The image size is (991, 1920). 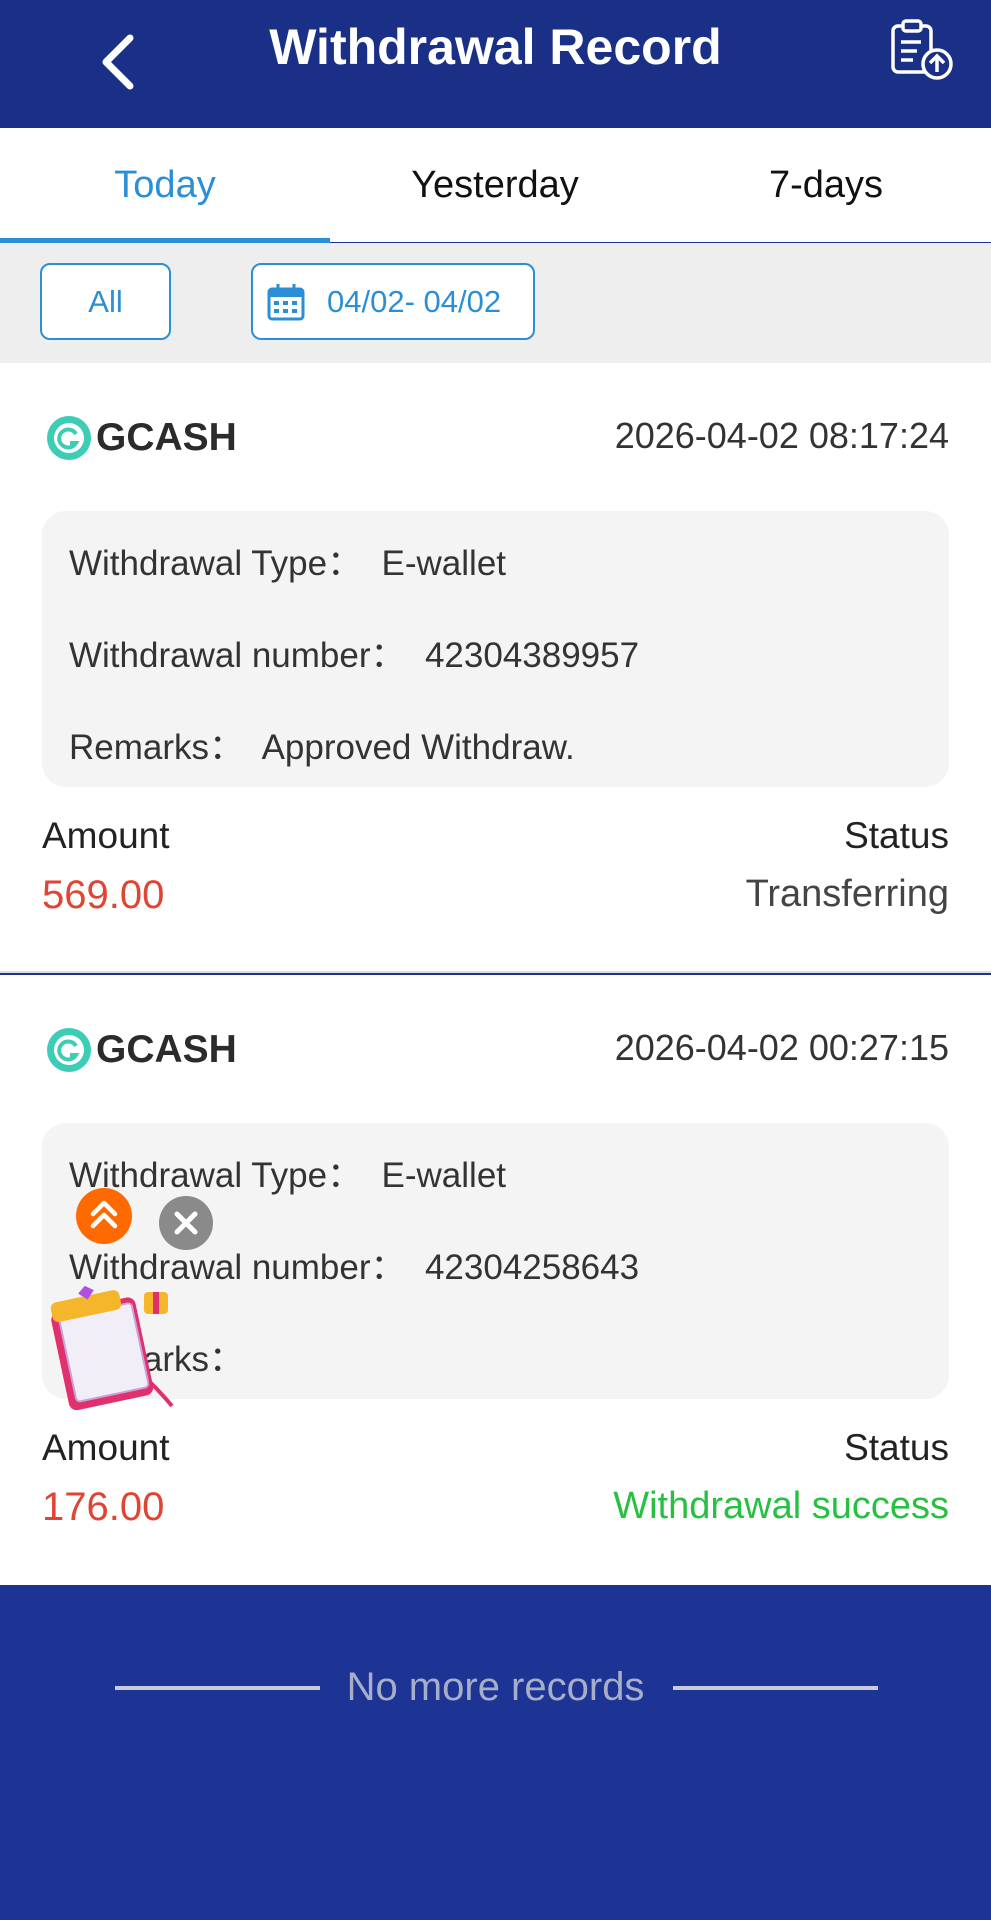 I want to click on withdrawal-number-row: Withdrawal number： 42304389957, so click(x=354, y=652).